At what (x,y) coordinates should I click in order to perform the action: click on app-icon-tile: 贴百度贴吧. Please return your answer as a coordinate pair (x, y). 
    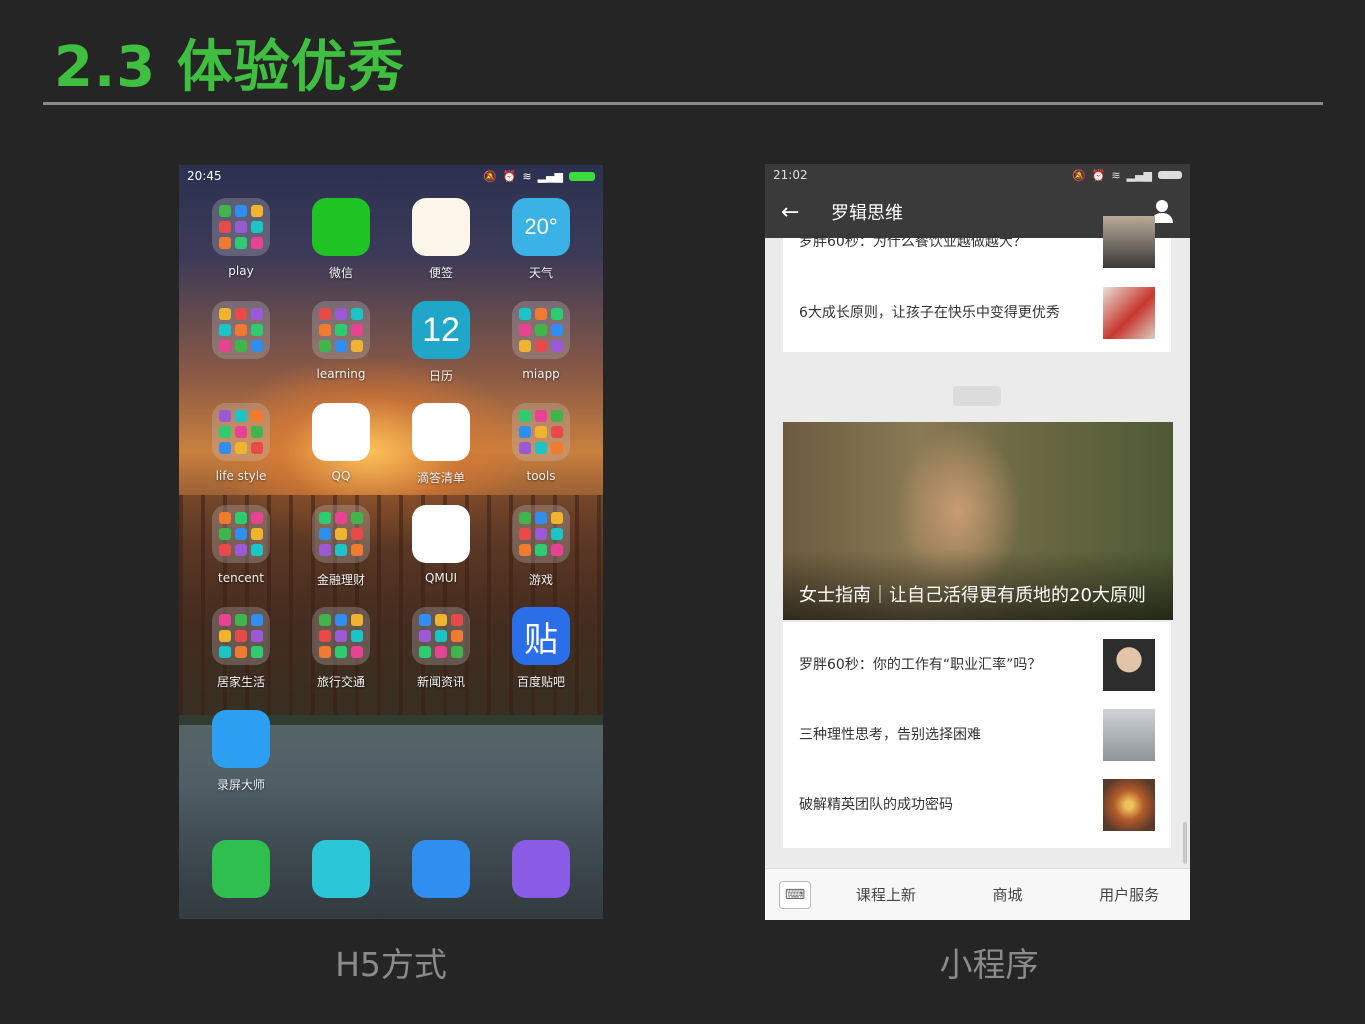
    Looking at the image, I should click on (541, 648).